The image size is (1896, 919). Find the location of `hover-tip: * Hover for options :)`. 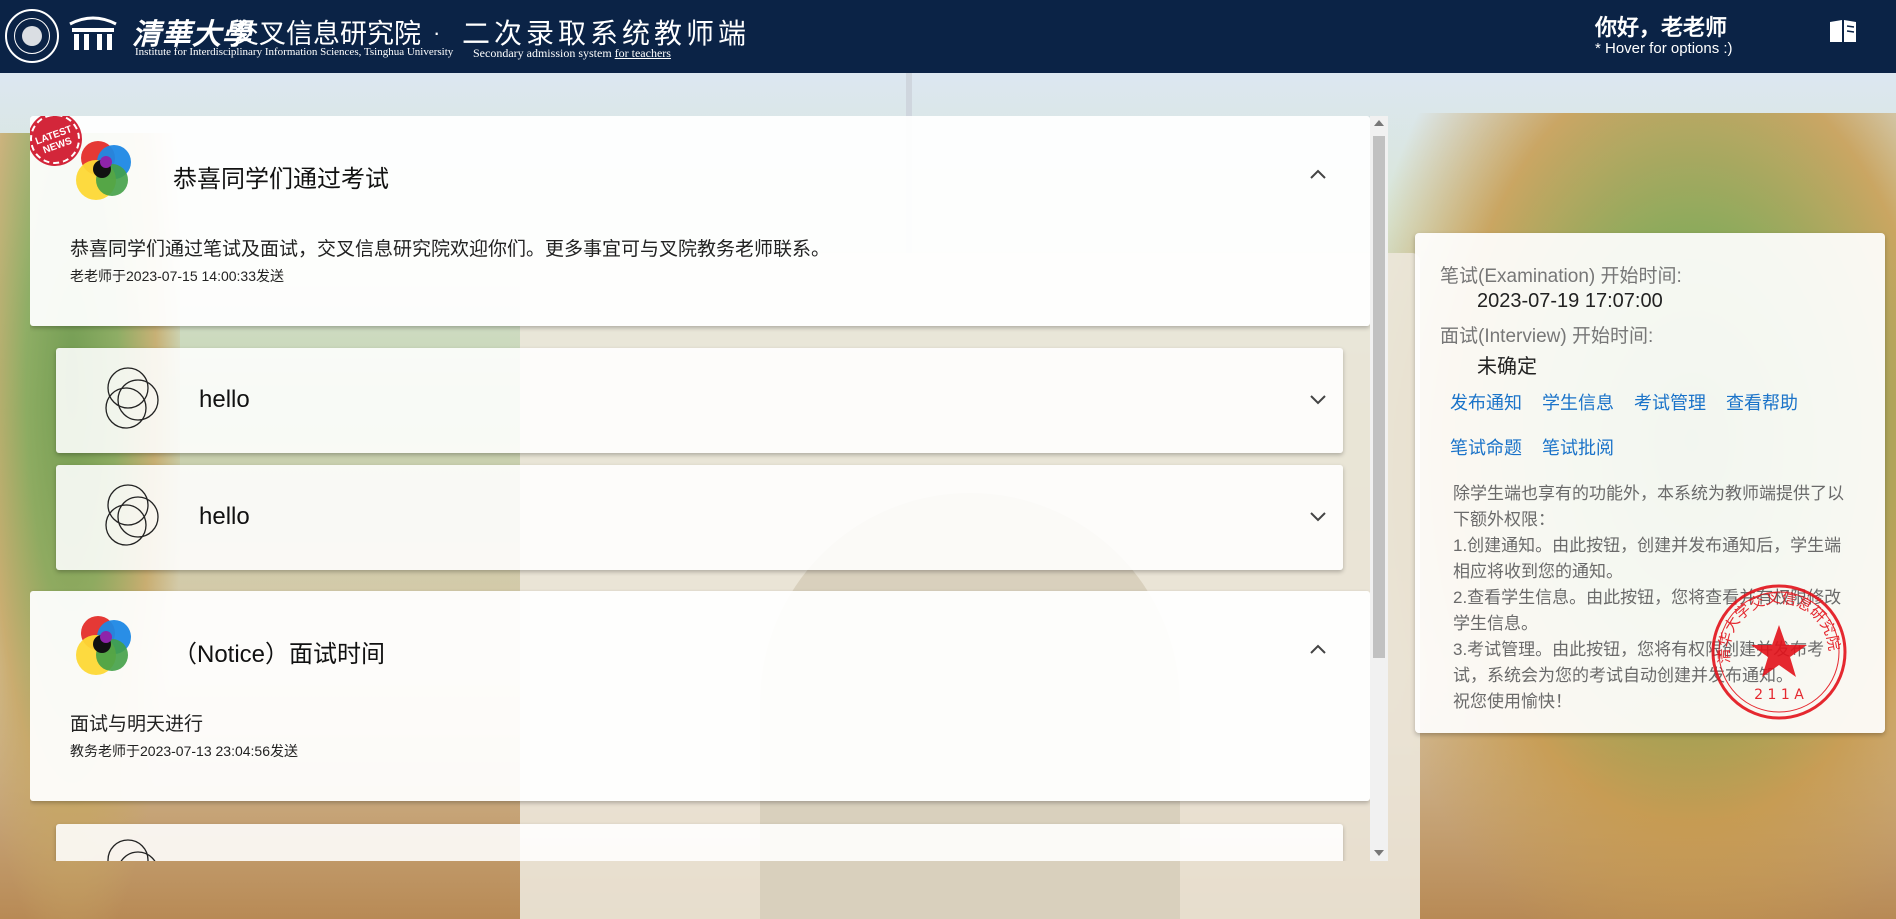

hover-tip: * Hover for options :) is located at coordinates (1664, 48).